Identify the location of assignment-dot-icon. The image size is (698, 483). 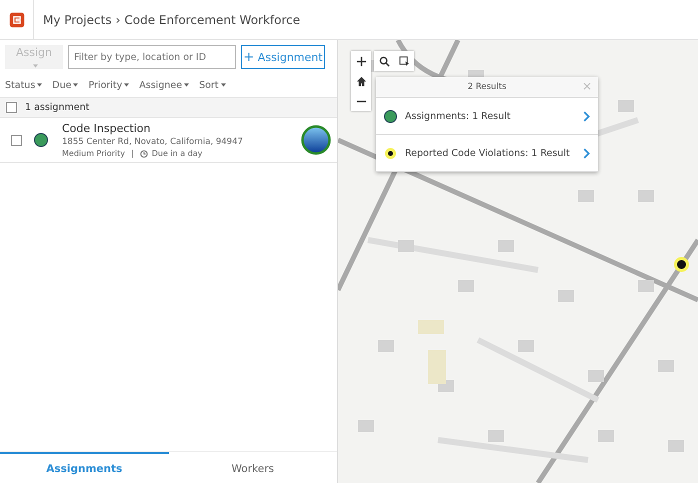
(390, 116).